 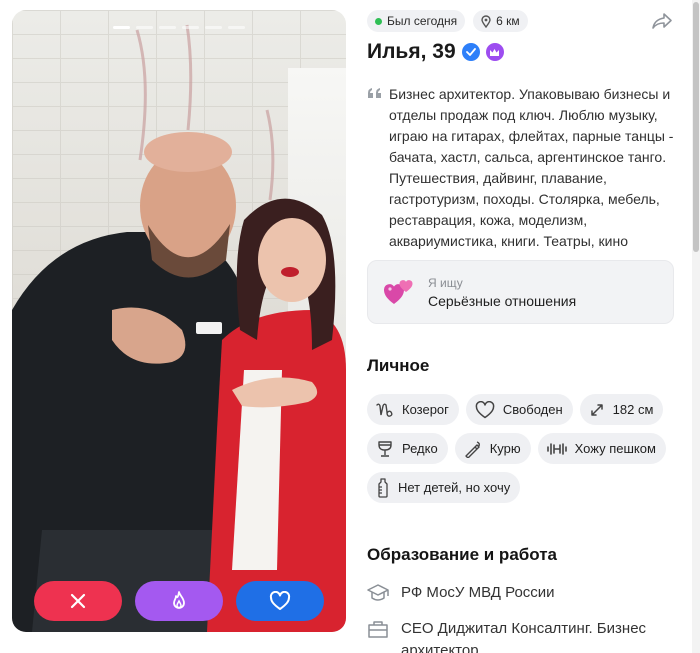 I want to click on personal-section-title: Личное, so click(x=398, y=365).